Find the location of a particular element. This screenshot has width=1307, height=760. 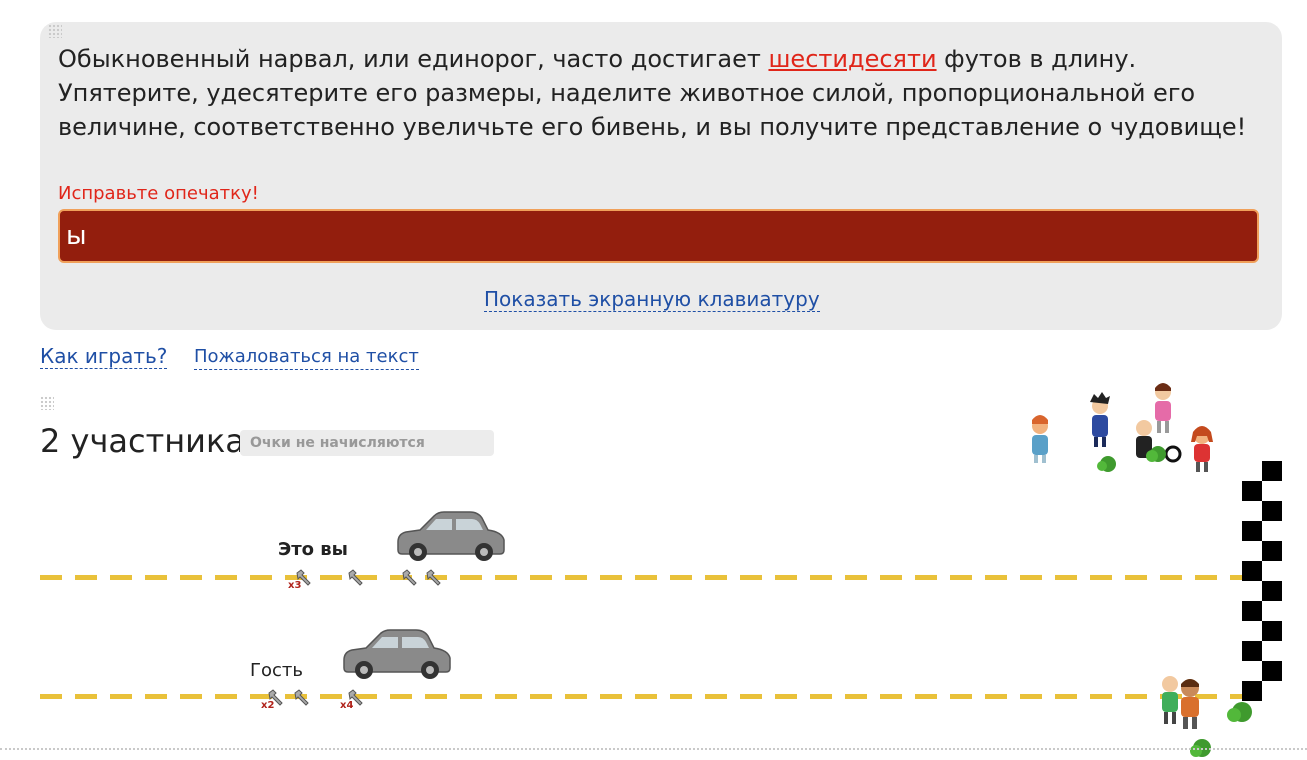

wrench-multiplier: x3 is located at coordinates (295, 585).